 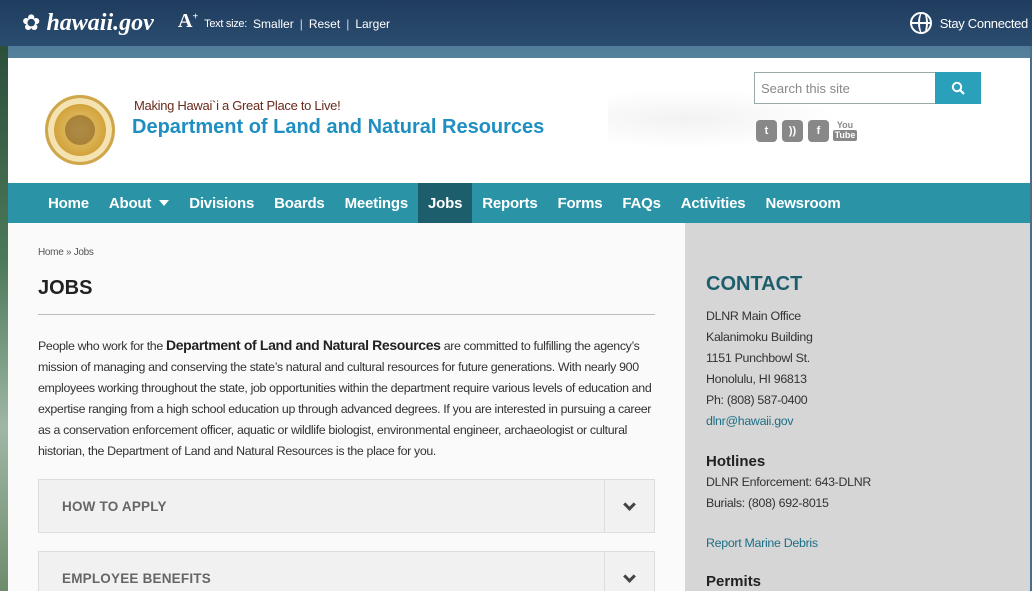 I want to click on contact-heading: CONTACT, so click(x=754, y=284).